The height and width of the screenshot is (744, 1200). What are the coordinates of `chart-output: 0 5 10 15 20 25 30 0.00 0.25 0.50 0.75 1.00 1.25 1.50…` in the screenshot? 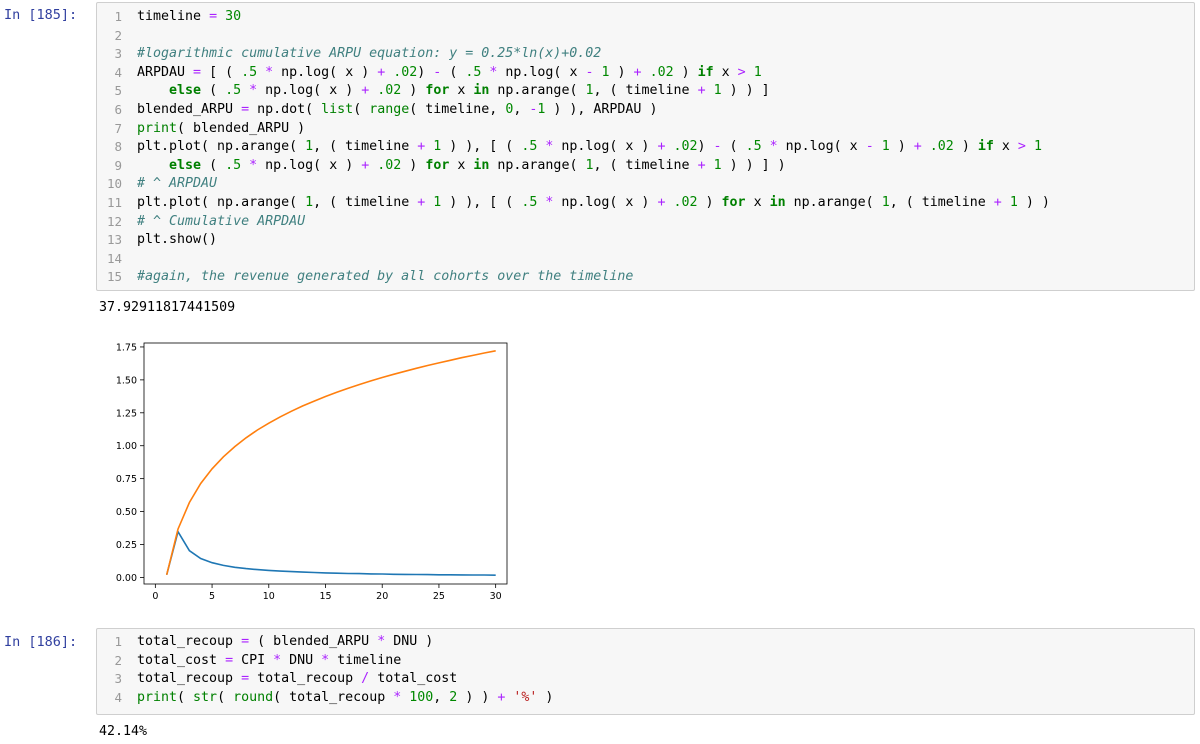 It's located at (306, 469).